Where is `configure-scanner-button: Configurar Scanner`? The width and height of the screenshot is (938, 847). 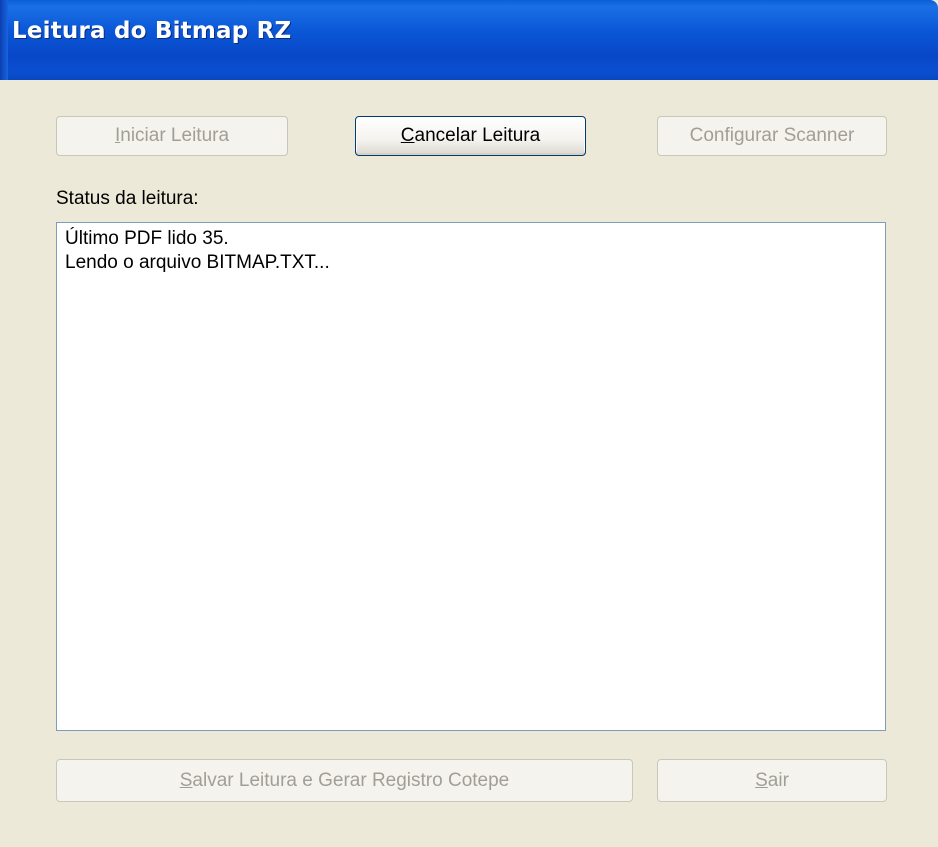
configure-scanner-button: Configurar Scanner is located at coordinates (772, 136).